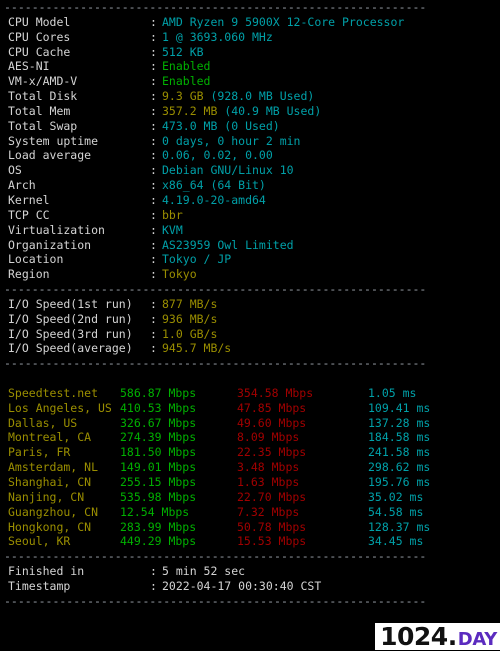 The image size is (500, 651). What do you see at coordinates (158, 482) in the screenshot?
I see `cell-upload-speed: 255.15 Mbps` at bounding box center [158, 482].